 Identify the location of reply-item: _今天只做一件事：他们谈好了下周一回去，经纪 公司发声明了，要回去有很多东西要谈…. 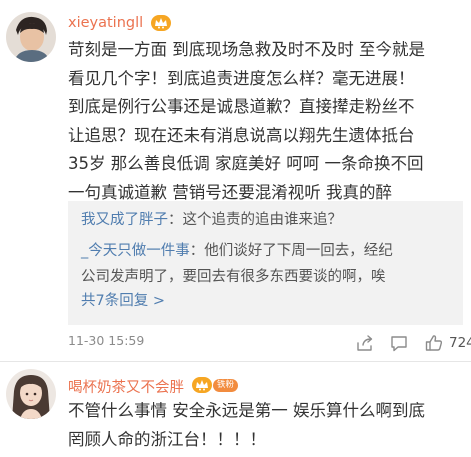
(237, 264).